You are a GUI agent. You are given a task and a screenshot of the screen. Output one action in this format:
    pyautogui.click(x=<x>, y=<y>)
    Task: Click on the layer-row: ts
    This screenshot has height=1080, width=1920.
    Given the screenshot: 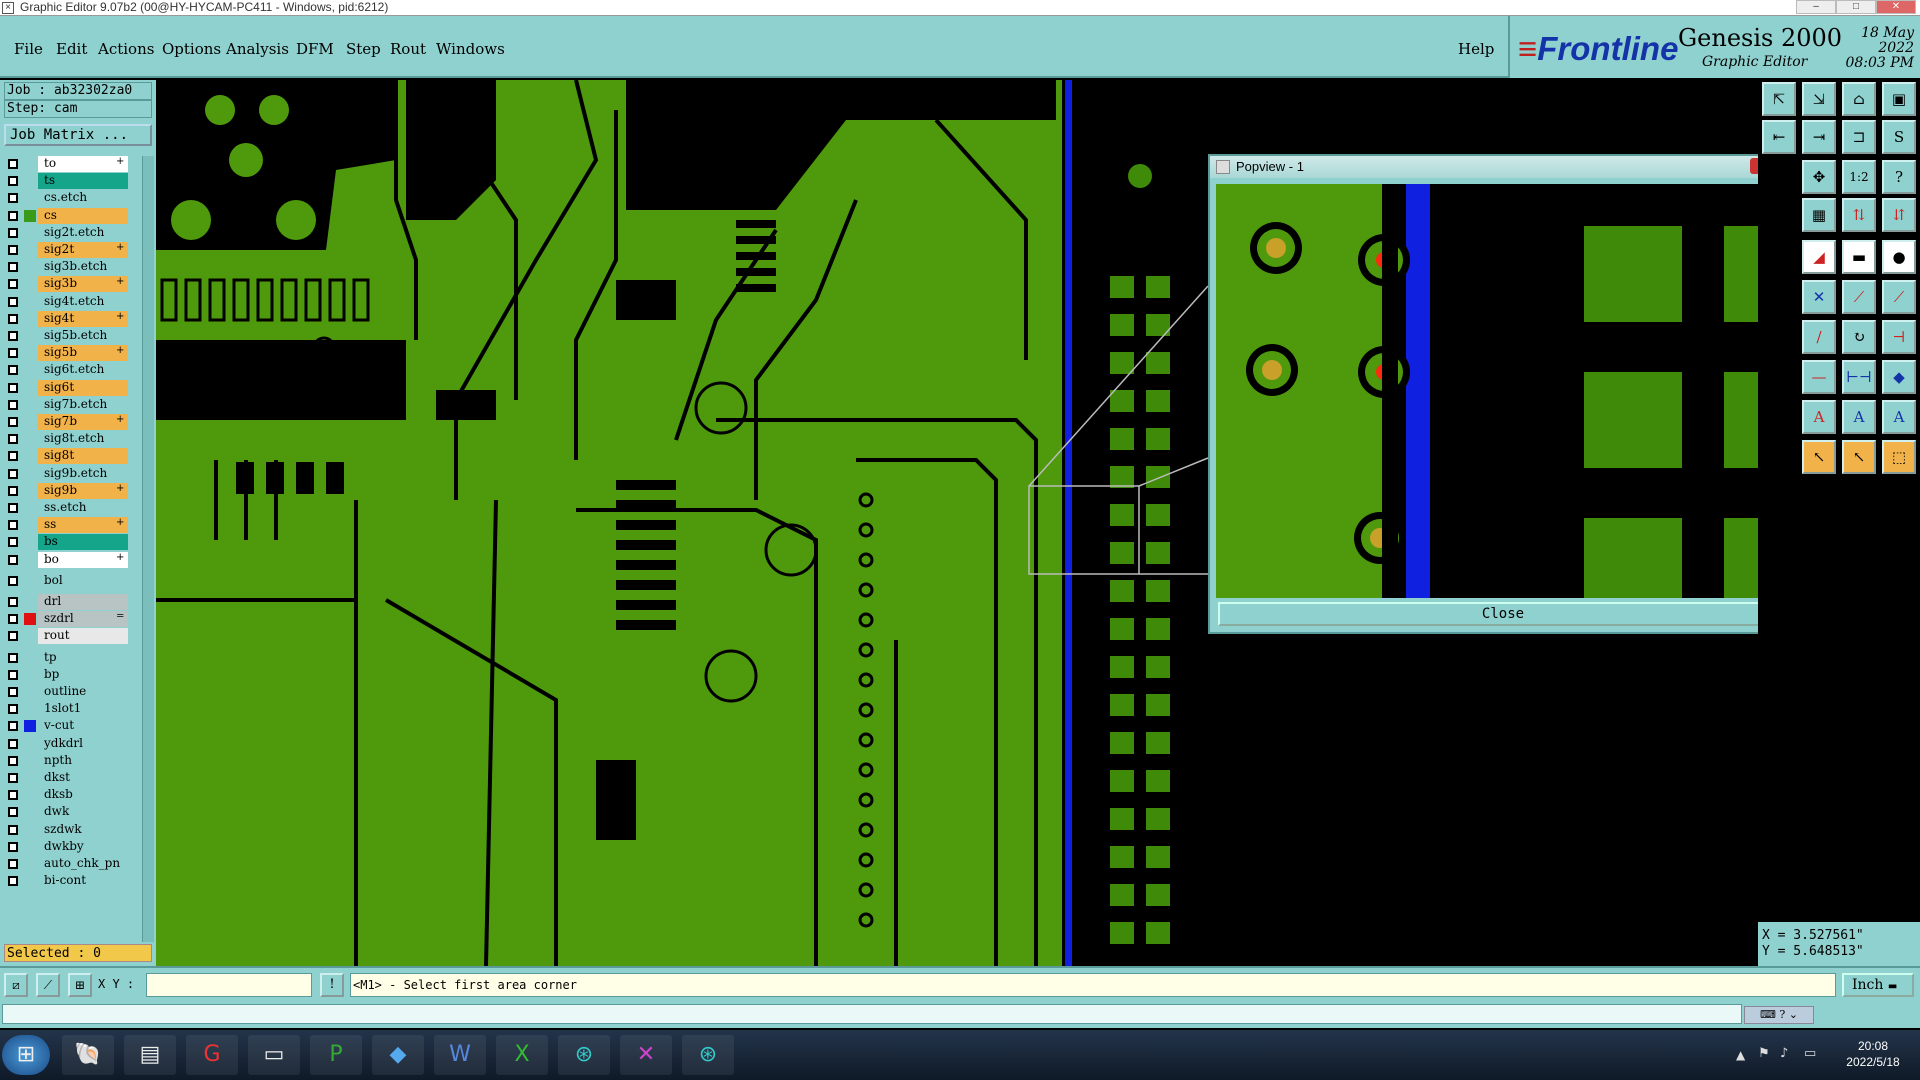 What is the action you would take?
    pyautogui.click(x=73, y=181)
    